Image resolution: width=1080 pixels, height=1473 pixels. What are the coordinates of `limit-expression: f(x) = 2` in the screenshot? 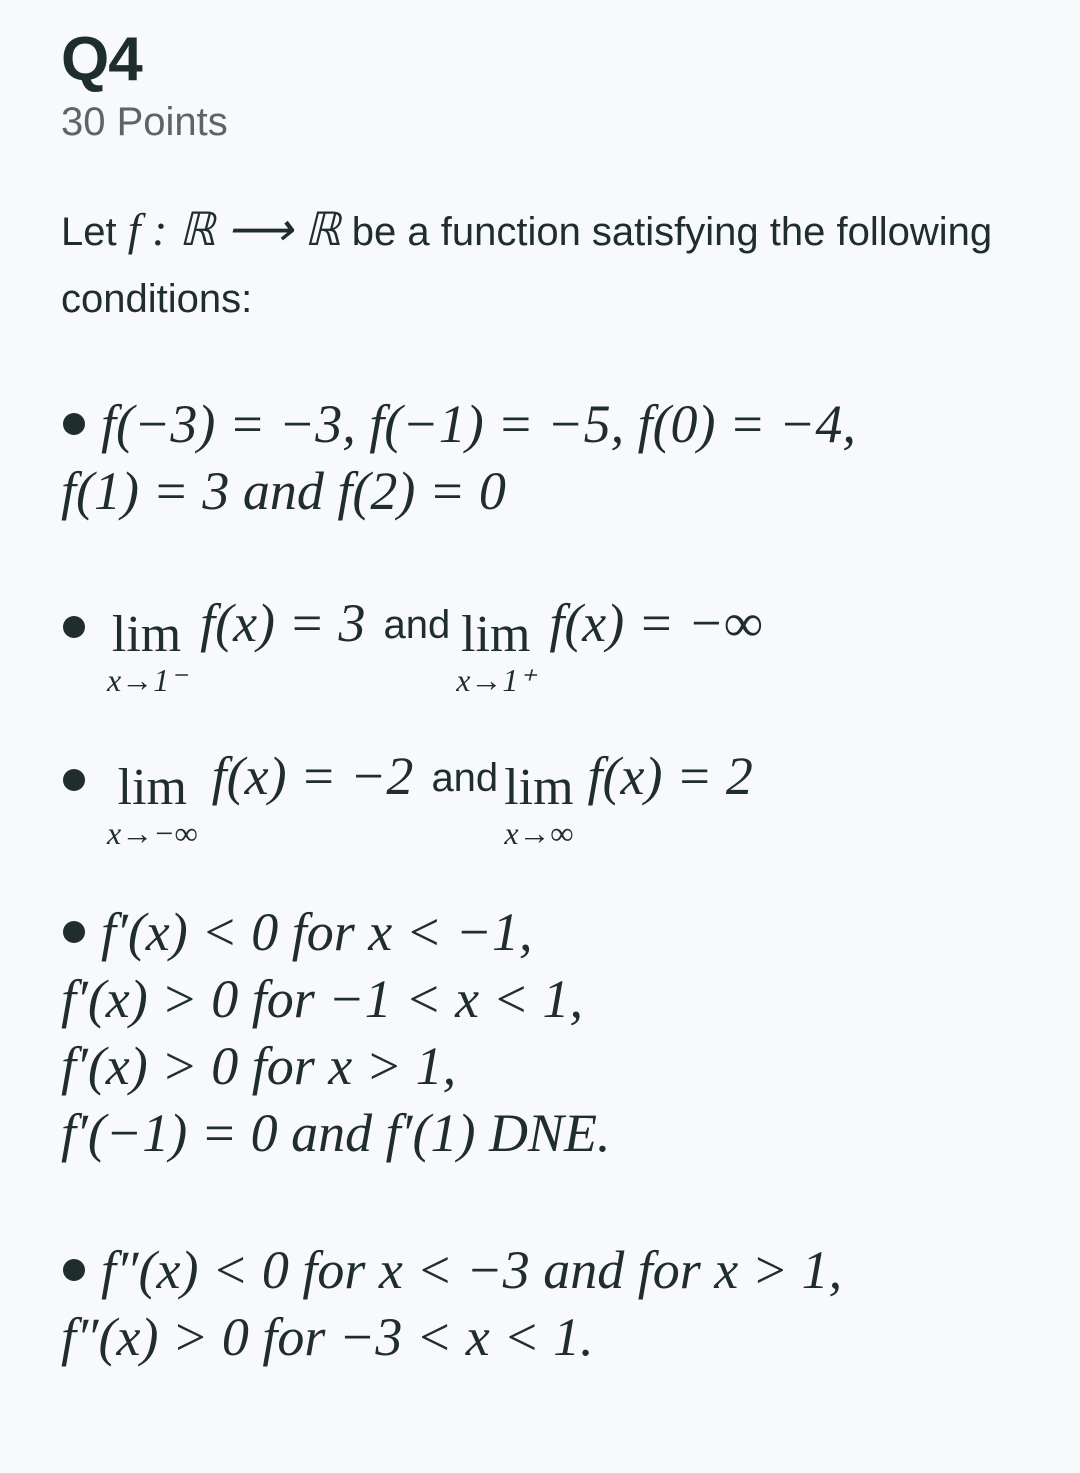 It's located at (670, 776).